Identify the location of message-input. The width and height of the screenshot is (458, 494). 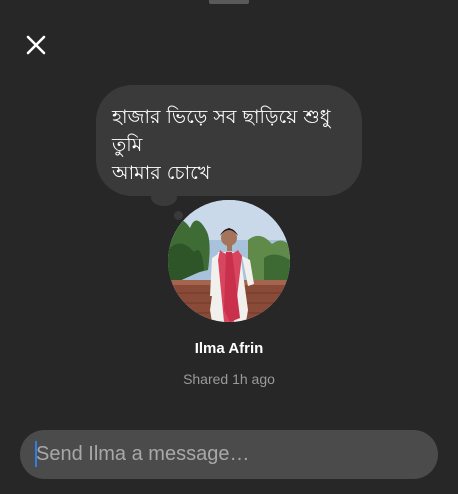
(229, 454).